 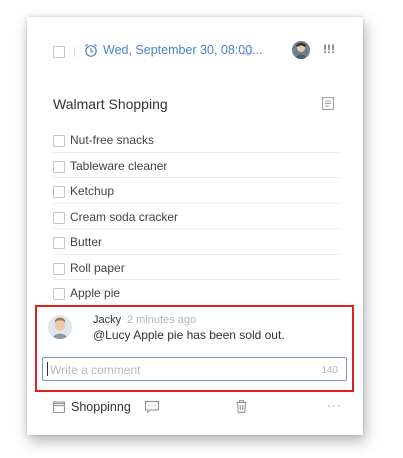 I want to click on item-label: Butter, so click(x=86, y=242).